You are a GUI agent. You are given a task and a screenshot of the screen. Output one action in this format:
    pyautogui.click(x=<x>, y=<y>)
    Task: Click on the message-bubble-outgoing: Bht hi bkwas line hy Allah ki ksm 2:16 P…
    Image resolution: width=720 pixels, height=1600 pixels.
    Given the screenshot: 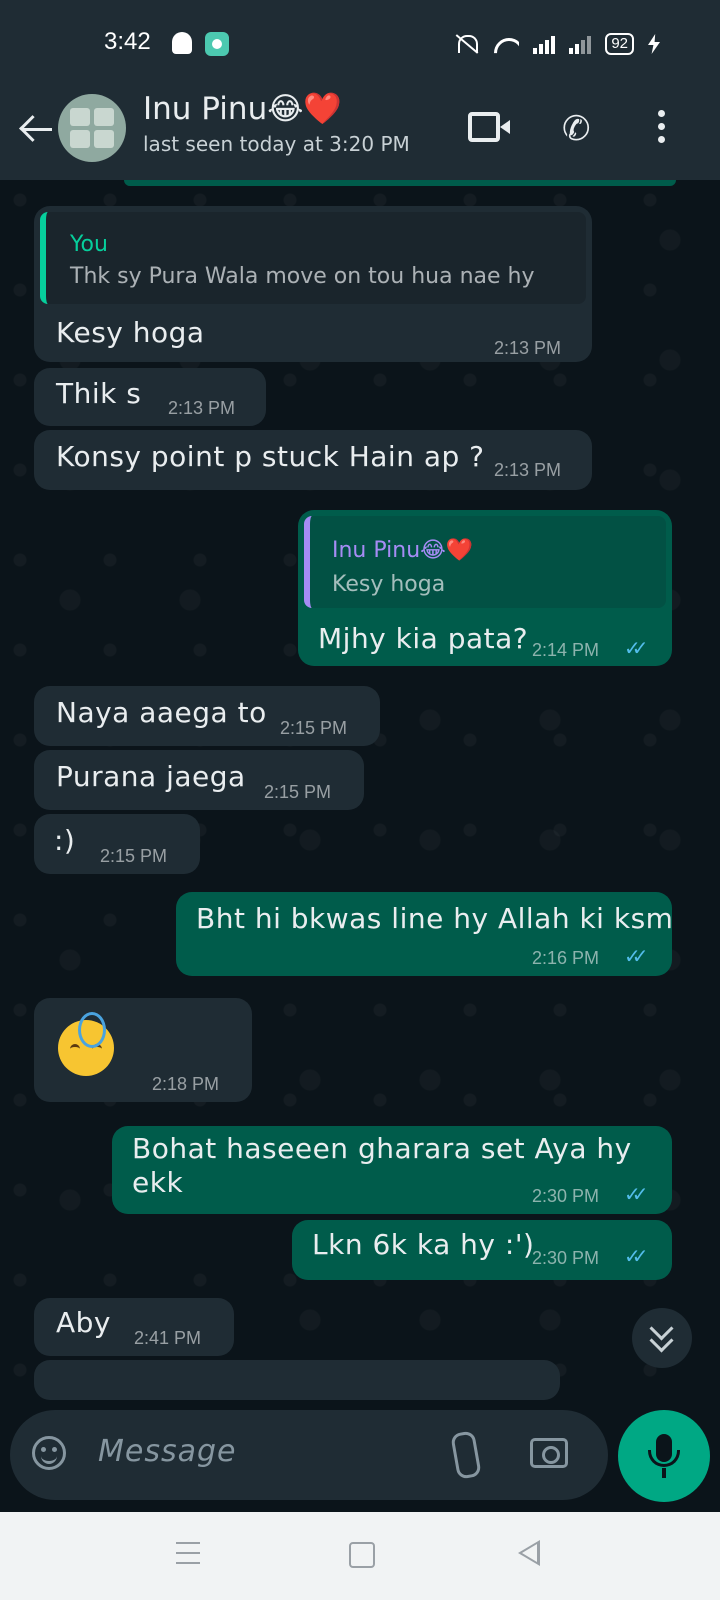 What is the action you would take?
    pyautogui.click(x=425, y=934)
    